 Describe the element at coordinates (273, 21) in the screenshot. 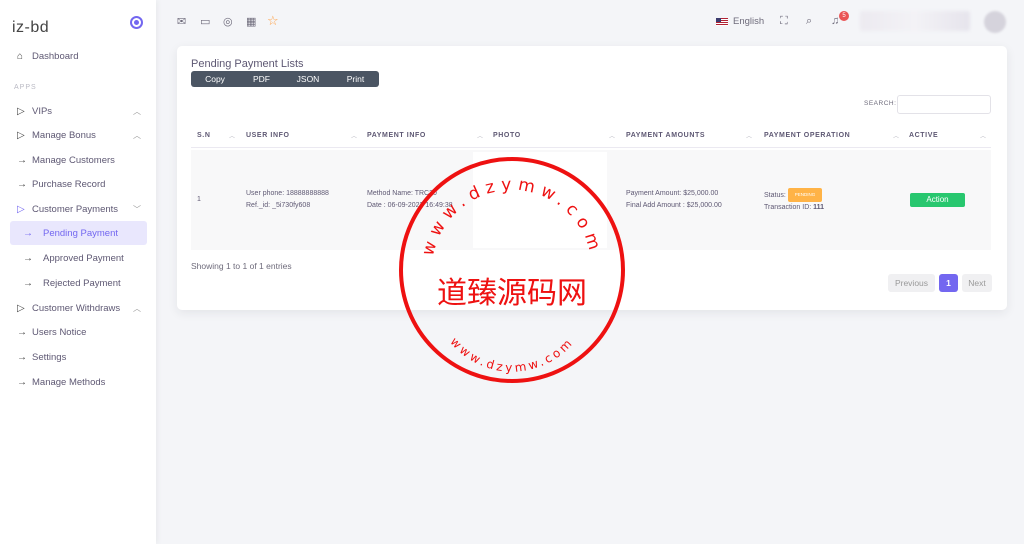

I see `star-icon: ☆` at that location.